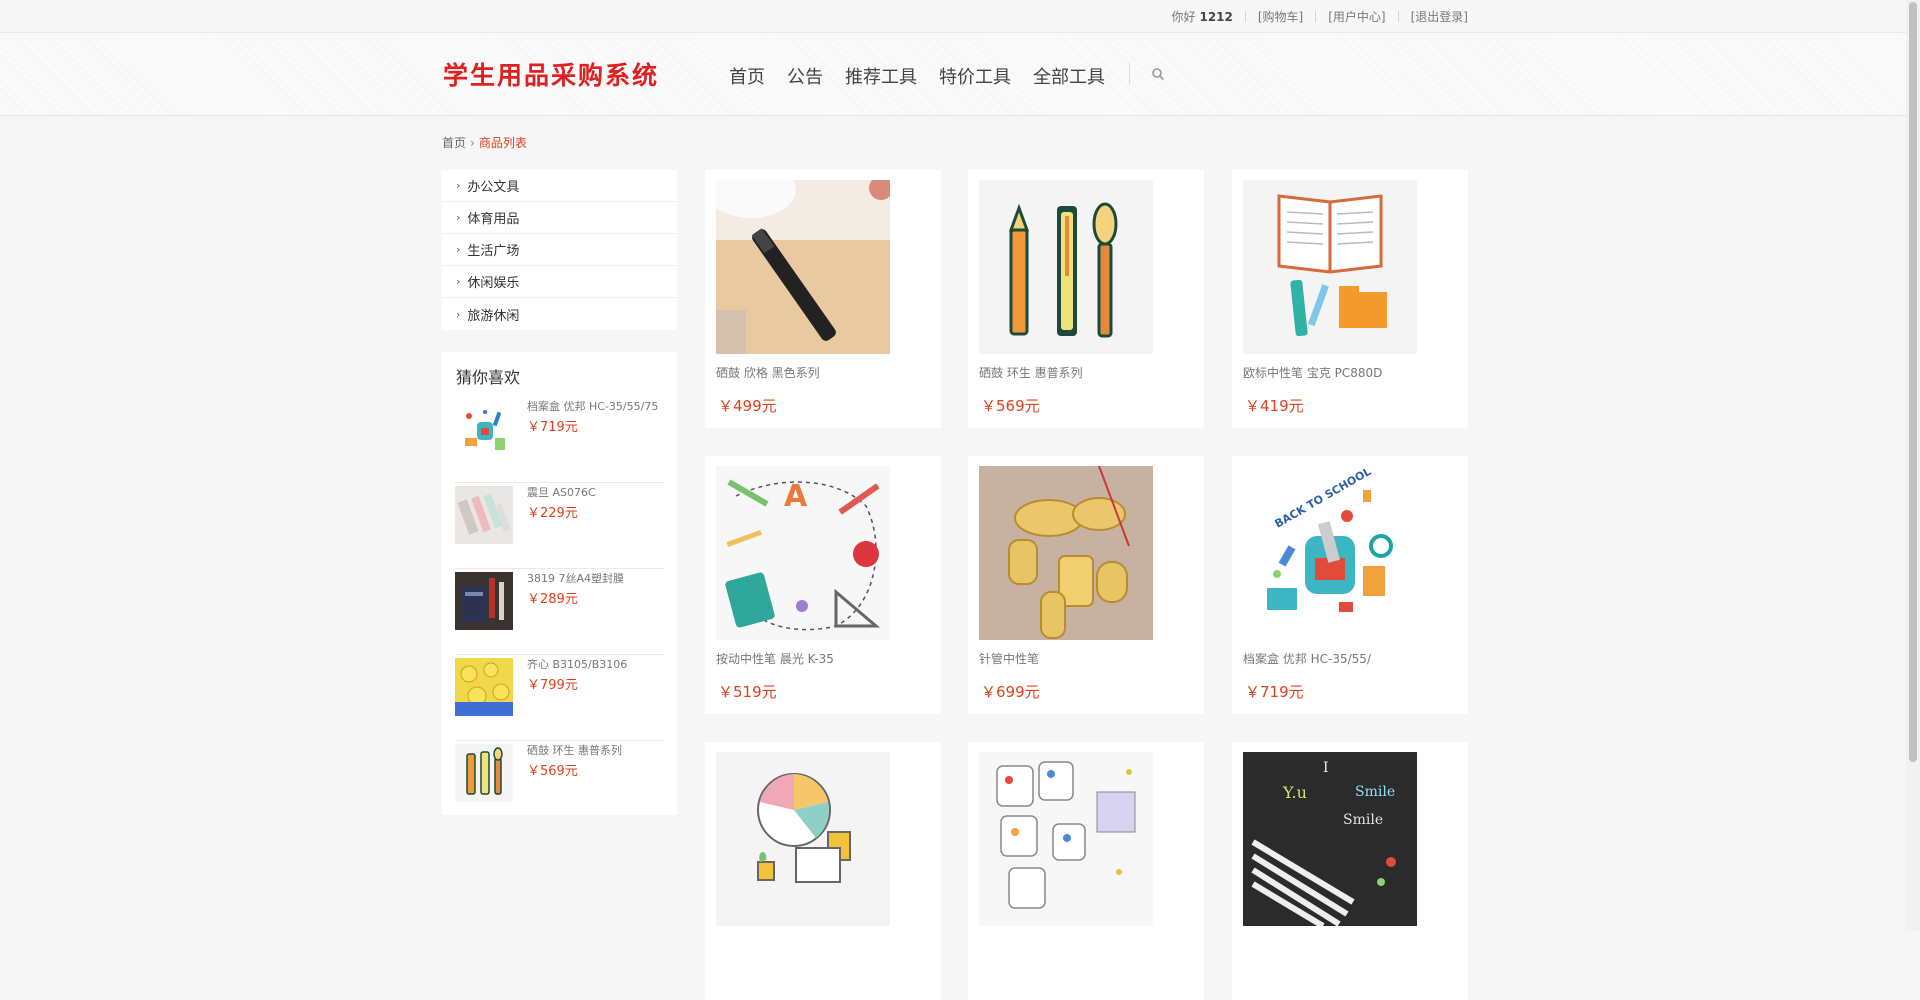 Image resolution: width=1920 pixels, height=1000 pixels. I want to click on product-name: 针管中性笔, so click(1009, 658).